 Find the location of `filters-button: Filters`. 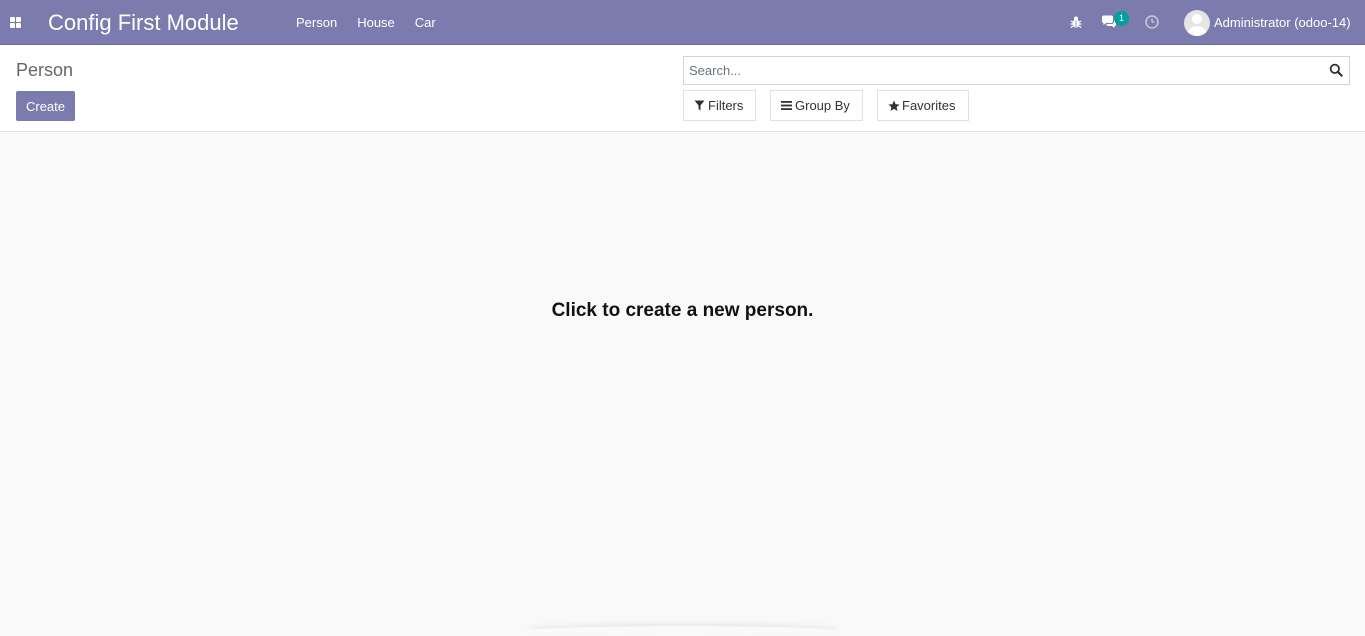

filters-button: Filters is located at coordinates (719, 105).